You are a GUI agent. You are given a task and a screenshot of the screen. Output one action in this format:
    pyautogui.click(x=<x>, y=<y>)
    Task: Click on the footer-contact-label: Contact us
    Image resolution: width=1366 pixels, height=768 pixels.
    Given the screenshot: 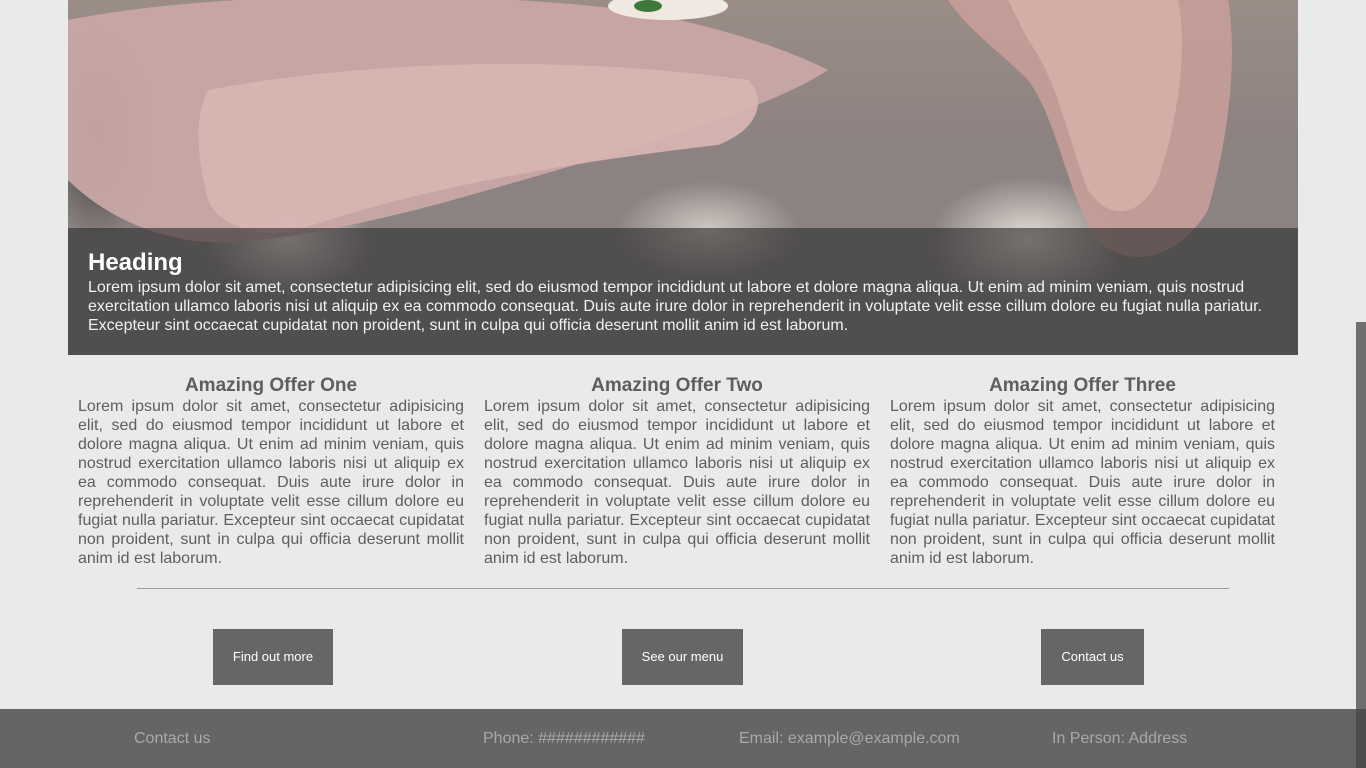 What is the action you would take?
    pyautogui.click(x=172, y=738)
    